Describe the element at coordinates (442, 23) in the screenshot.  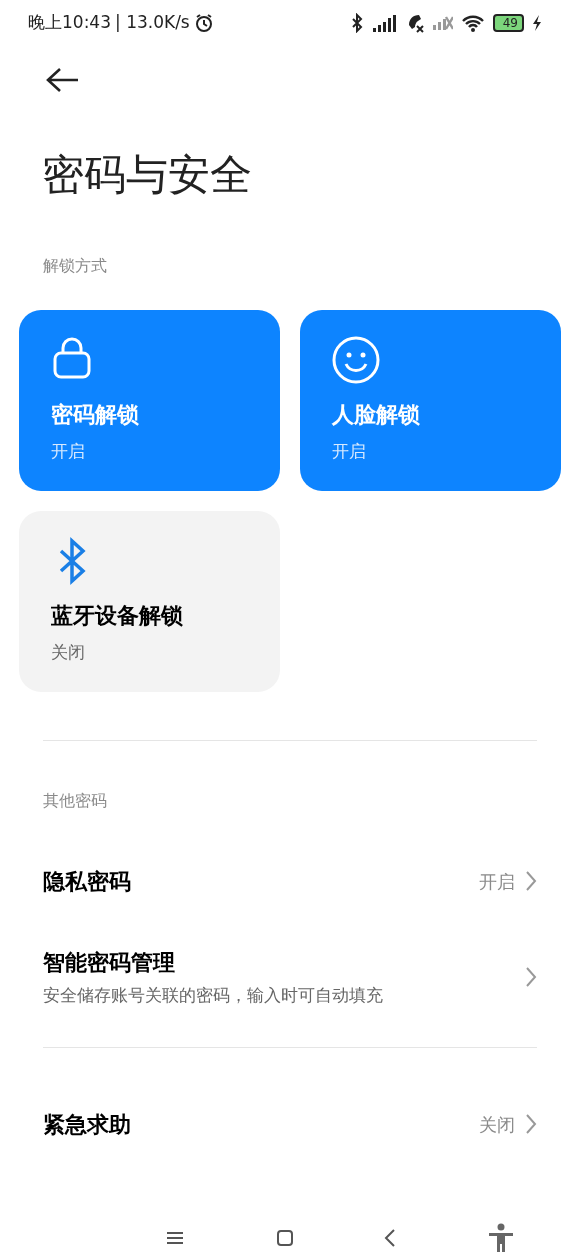
I see `no-signal-icon` at that location.